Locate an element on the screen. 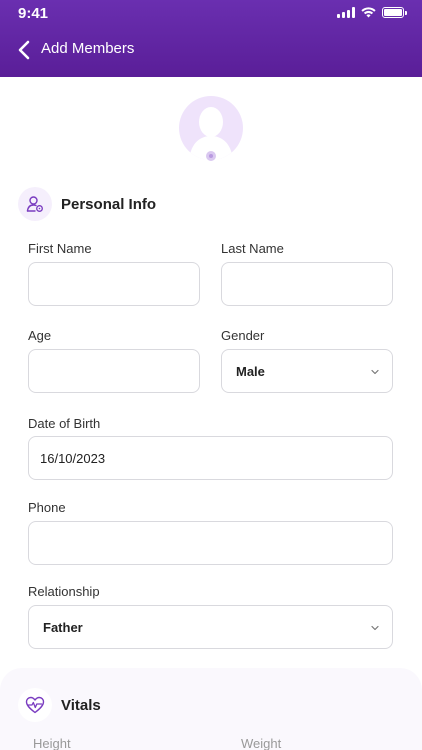 The height and width of the screenshot is (750, 422). status-icons is located at coordinates (372, 12).